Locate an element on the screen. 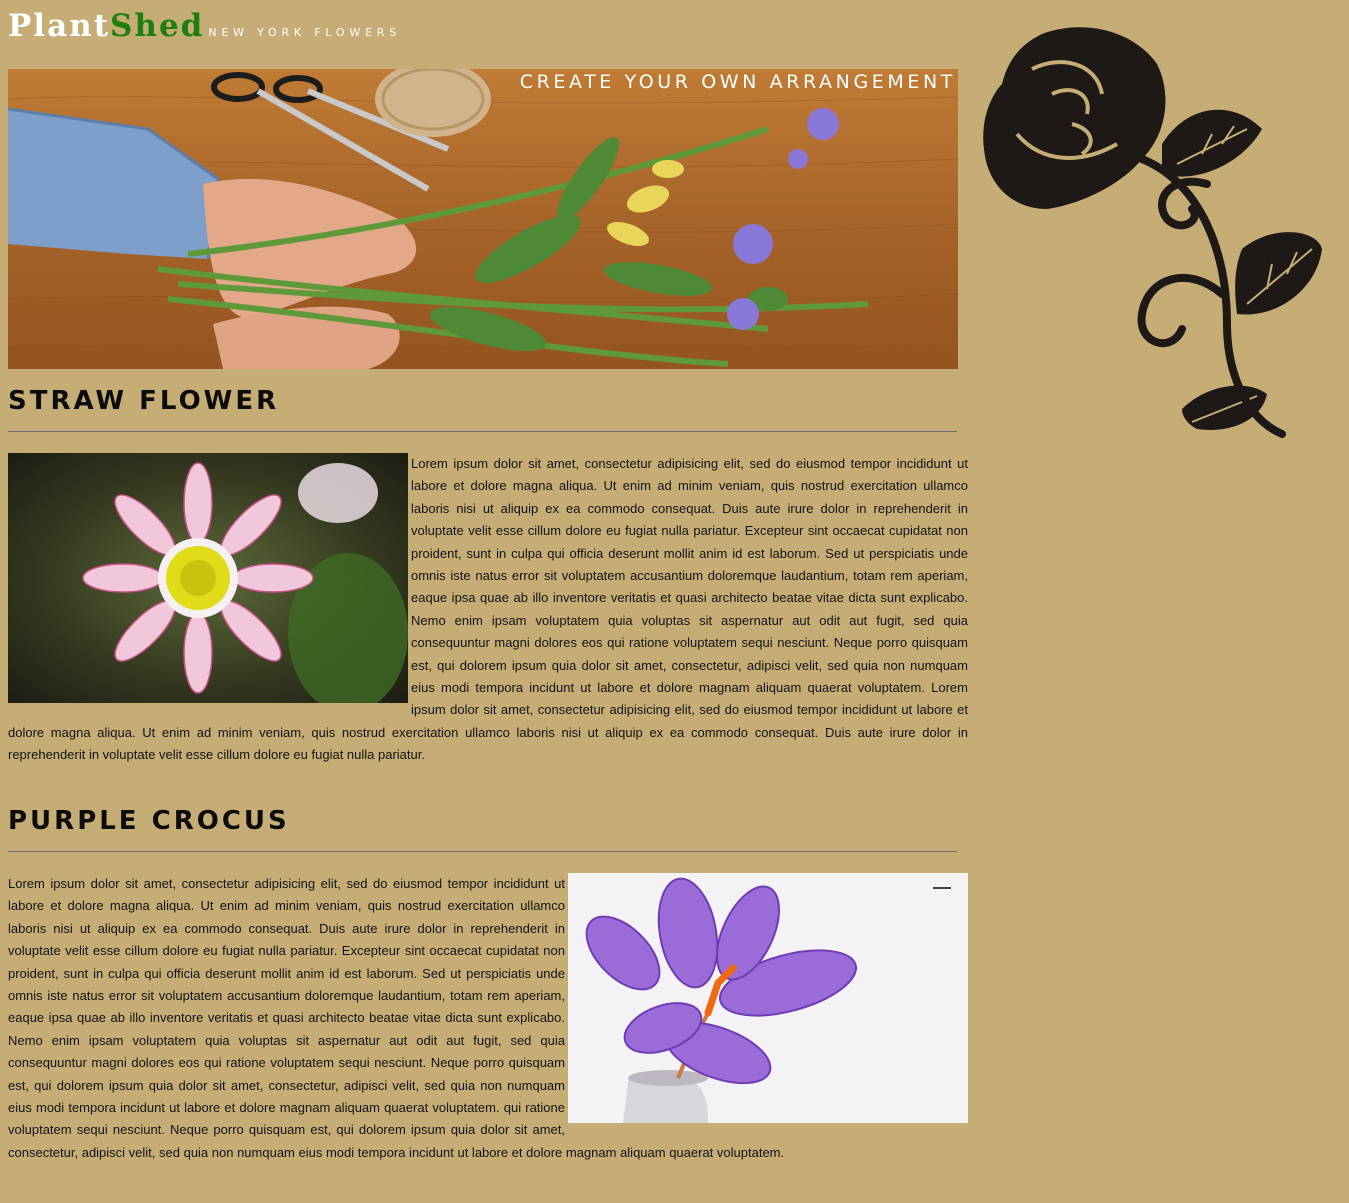 Image resolution: width=1349 pixels, height=1203 pixels. site-header: Plant Shed NEW YORK FLOWERS is located at coordinates (204, 24).